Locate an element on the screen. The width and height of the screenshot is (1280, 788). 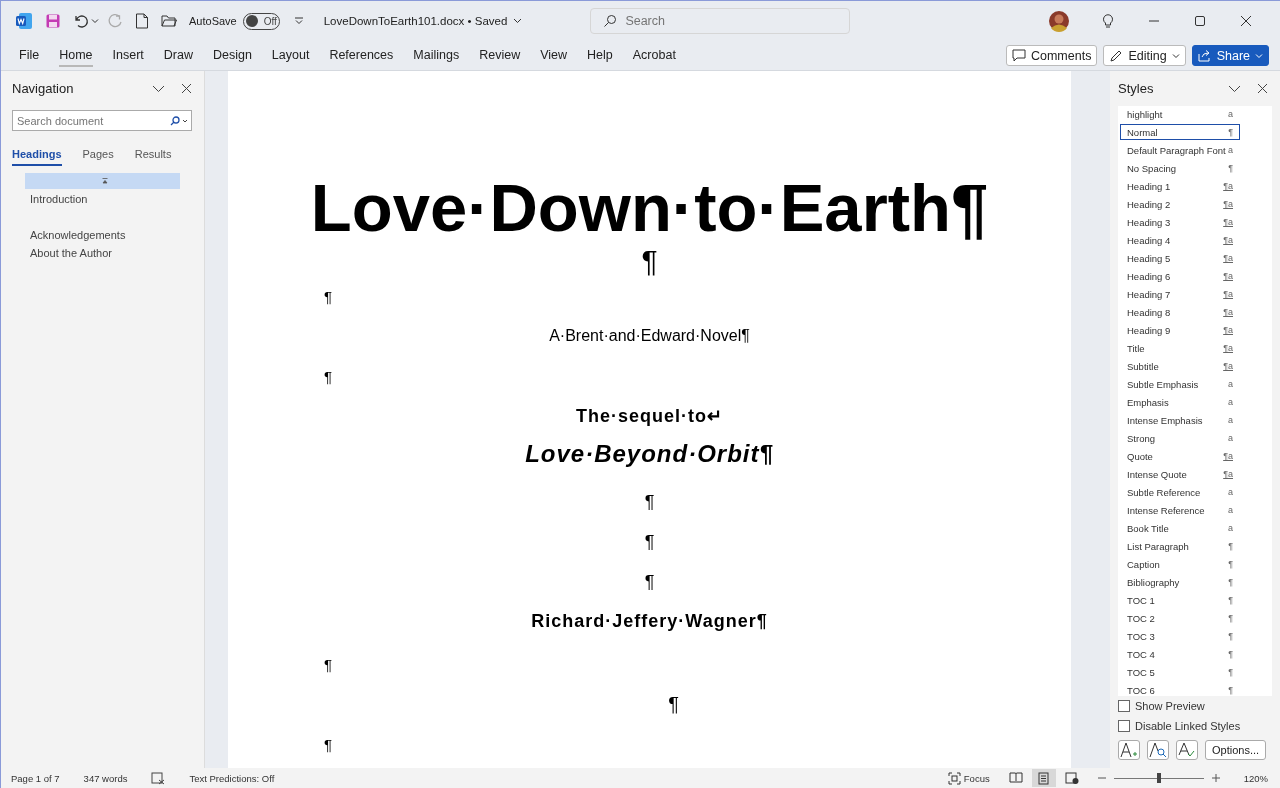
pane-tab: Headings is located at coordinates (37, 157).